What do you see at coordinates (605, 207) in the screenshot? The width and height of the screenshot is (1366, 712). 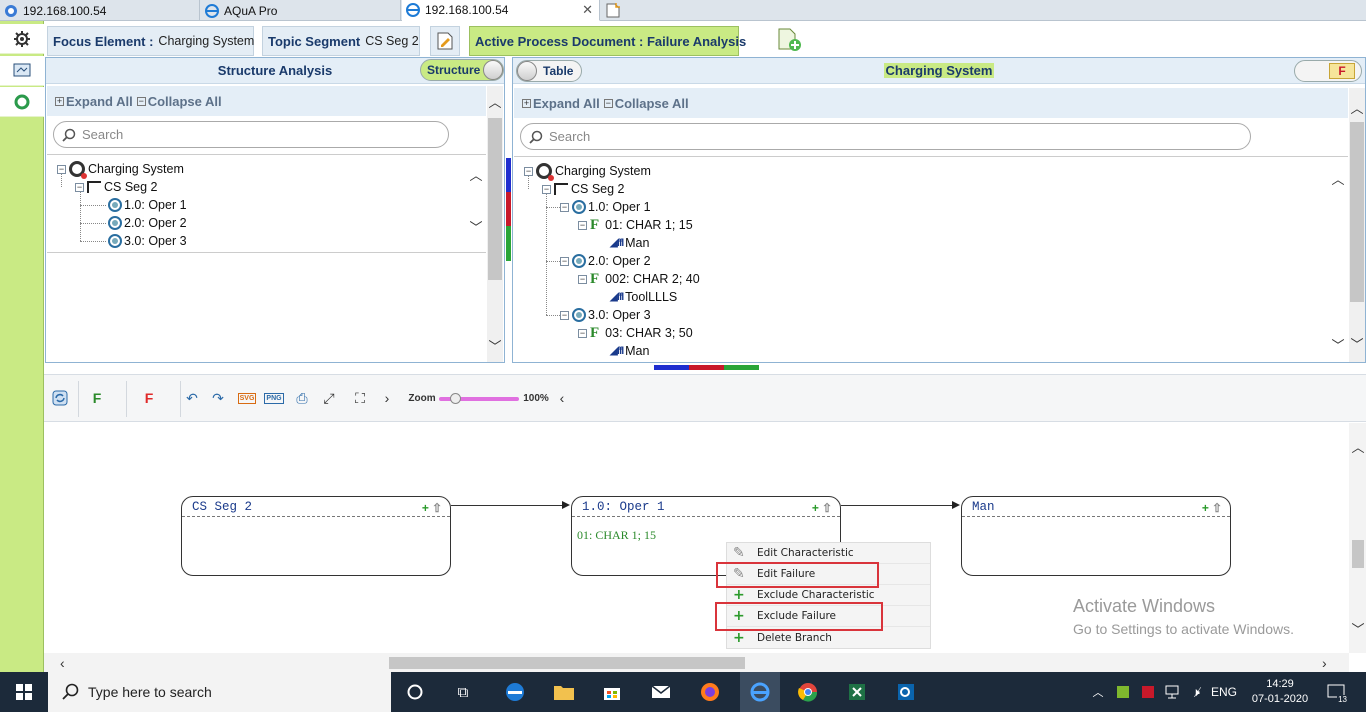 I see `tree-node-op: − 1.0: Oper 1` at bounding box center [605, 207].